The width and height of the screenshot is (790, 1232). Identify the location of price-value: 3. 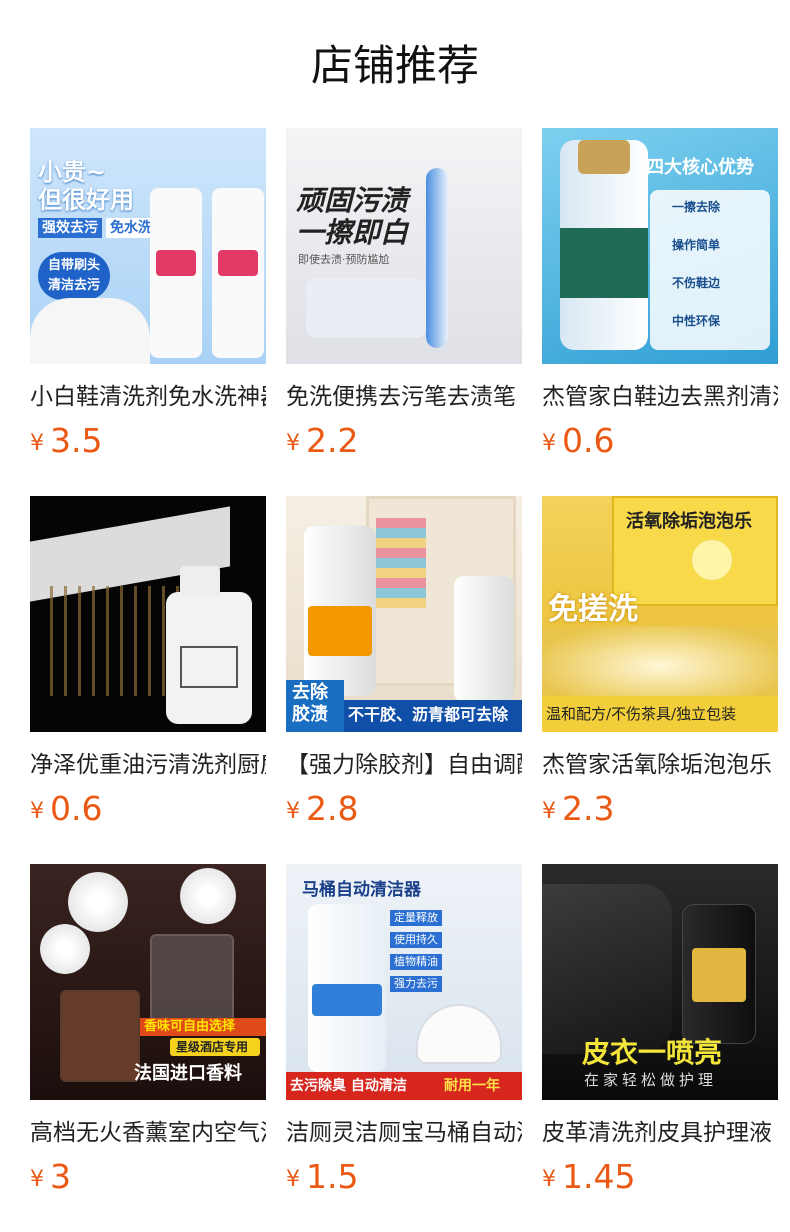
(60, 1176).